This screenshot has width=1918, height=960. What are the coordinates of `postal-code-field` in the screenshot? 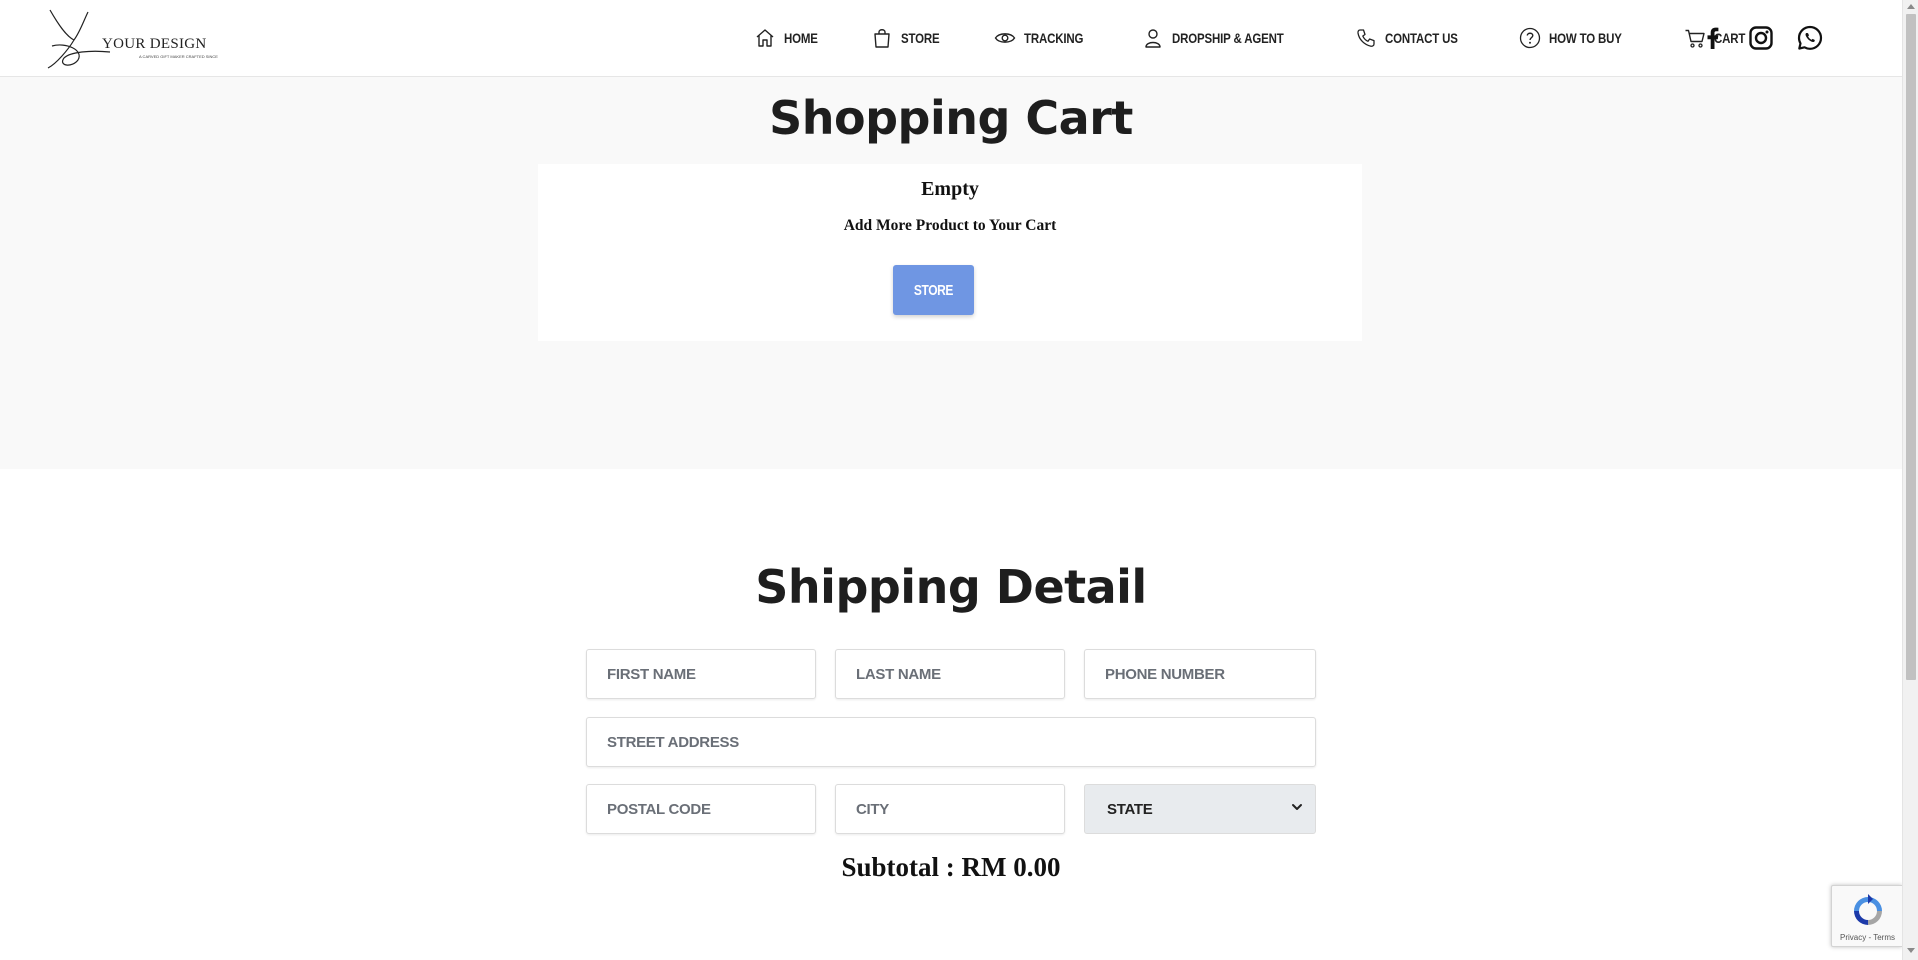 It's located at (701, 809).